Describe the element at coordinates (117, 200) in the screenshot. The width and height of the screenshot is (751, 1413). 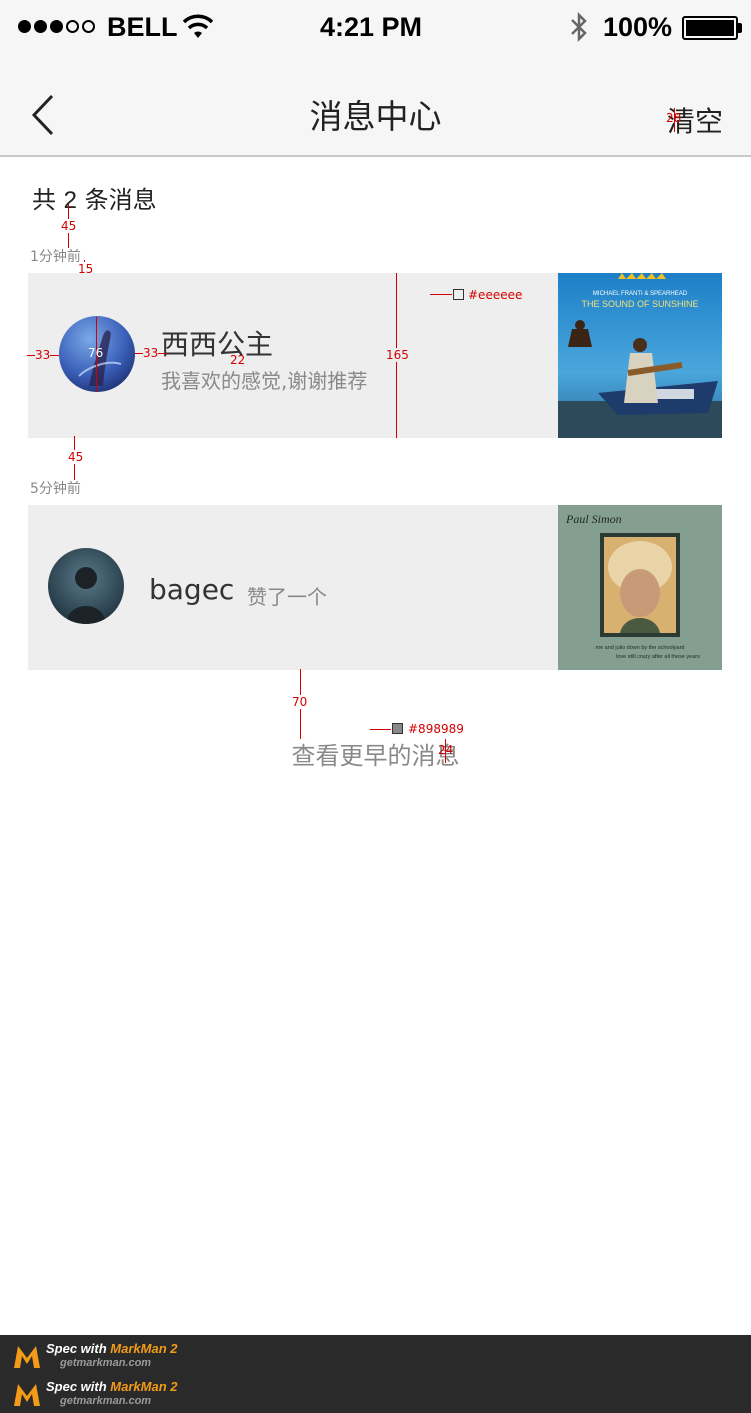
I see `count-suffix: 条消息` at that location.